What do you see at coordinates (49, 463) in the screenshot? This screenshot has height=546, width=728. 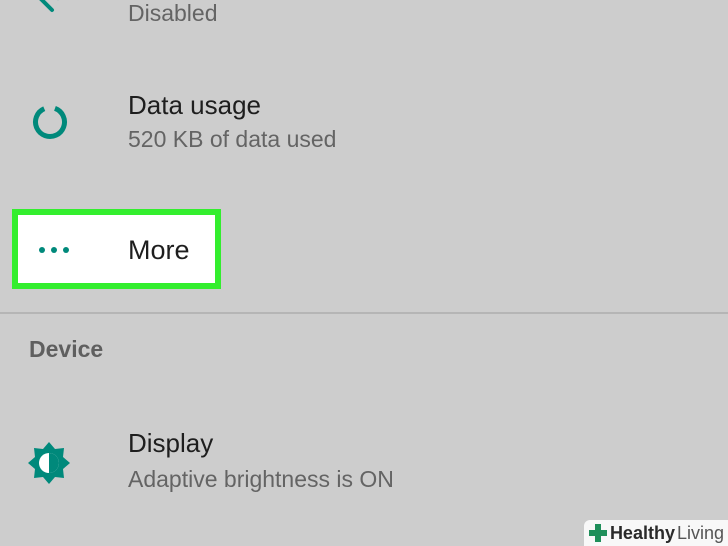 I see `brightness-icon` at bounding box center [49, 463].